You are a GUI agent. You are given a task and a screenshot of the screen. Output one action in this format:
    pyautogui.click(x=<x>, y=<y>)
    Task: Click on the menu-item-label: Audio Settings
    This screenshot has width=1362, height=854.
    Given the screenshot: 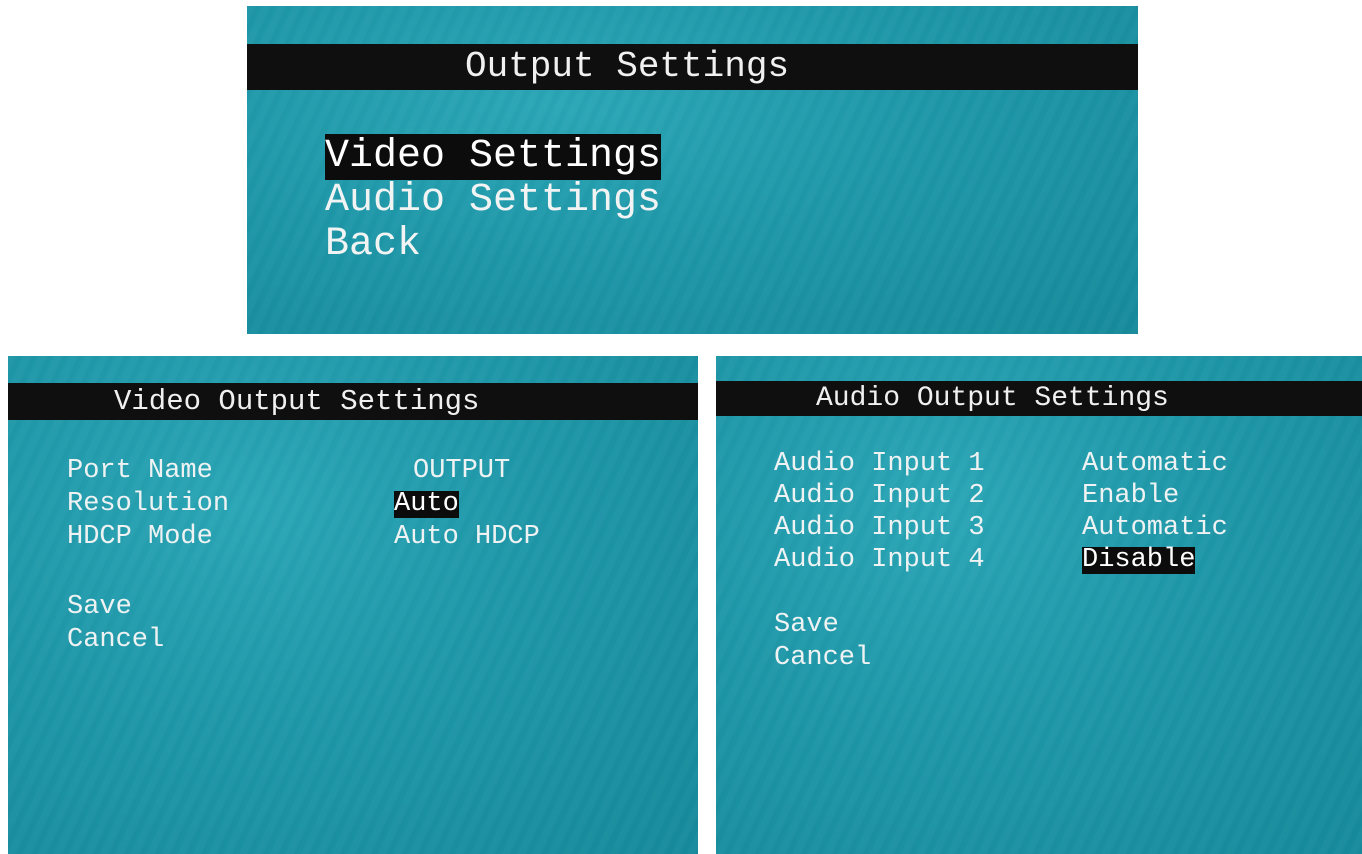 What is the action you would take?
    pyautogui.click(x=493, y=200)
    